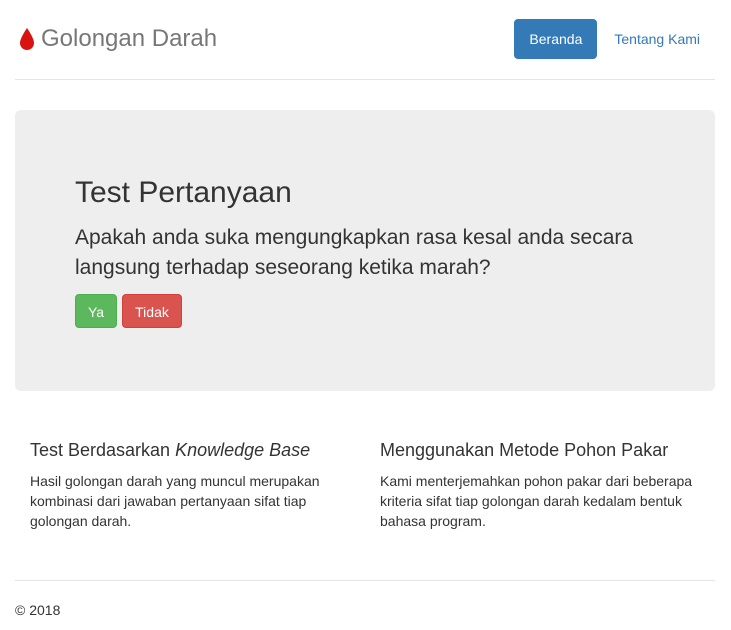  I want to click on feature-title: Menggunakan Metode Pohon Pakar, so click(524, 450).